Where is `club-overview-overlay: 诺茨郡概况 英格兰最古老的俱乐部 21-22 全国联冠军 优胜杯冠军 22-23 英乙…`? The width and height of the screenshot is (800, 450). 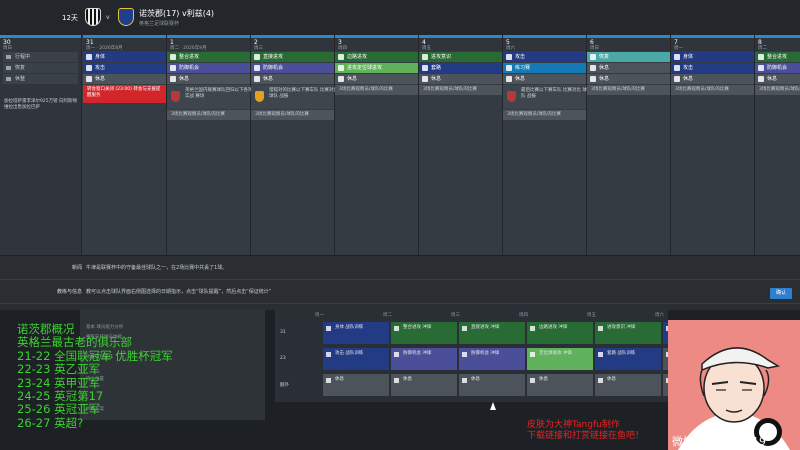 club-overview-overlay: 诺茨郡概况 英格兰最古老的俱乐部 21-22 全国联冠军 优胜杯冠军 22-23 英乙… is located at coordinates (117, 376).